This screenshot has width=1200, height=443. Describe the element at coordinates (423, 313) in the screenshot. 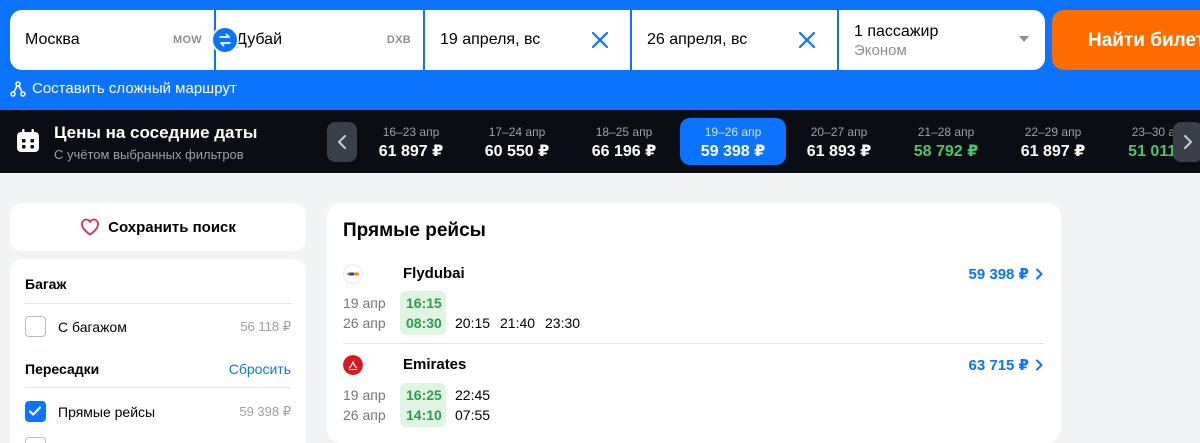

I see `selected-times: 16:15 08:30` at that location.